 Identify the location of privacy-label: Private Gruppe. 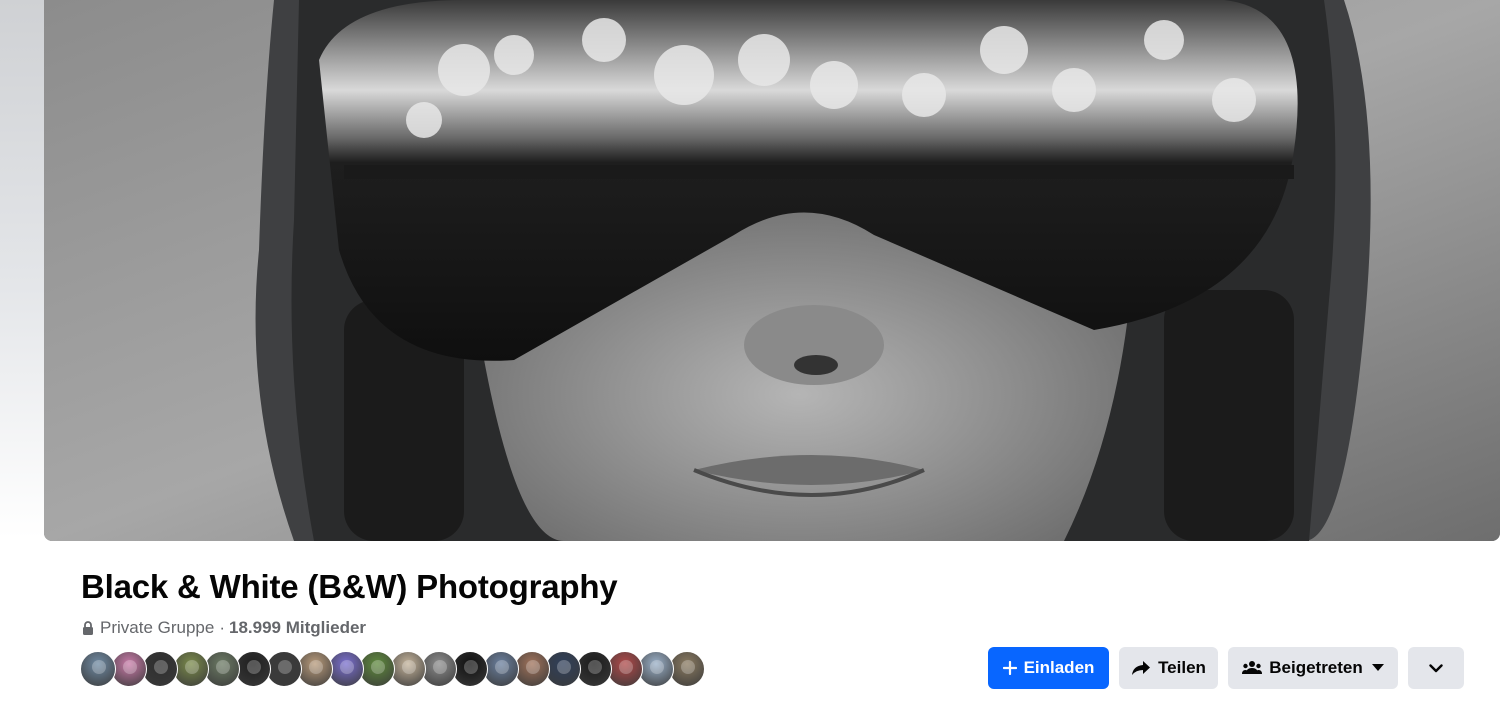
(157, 628).